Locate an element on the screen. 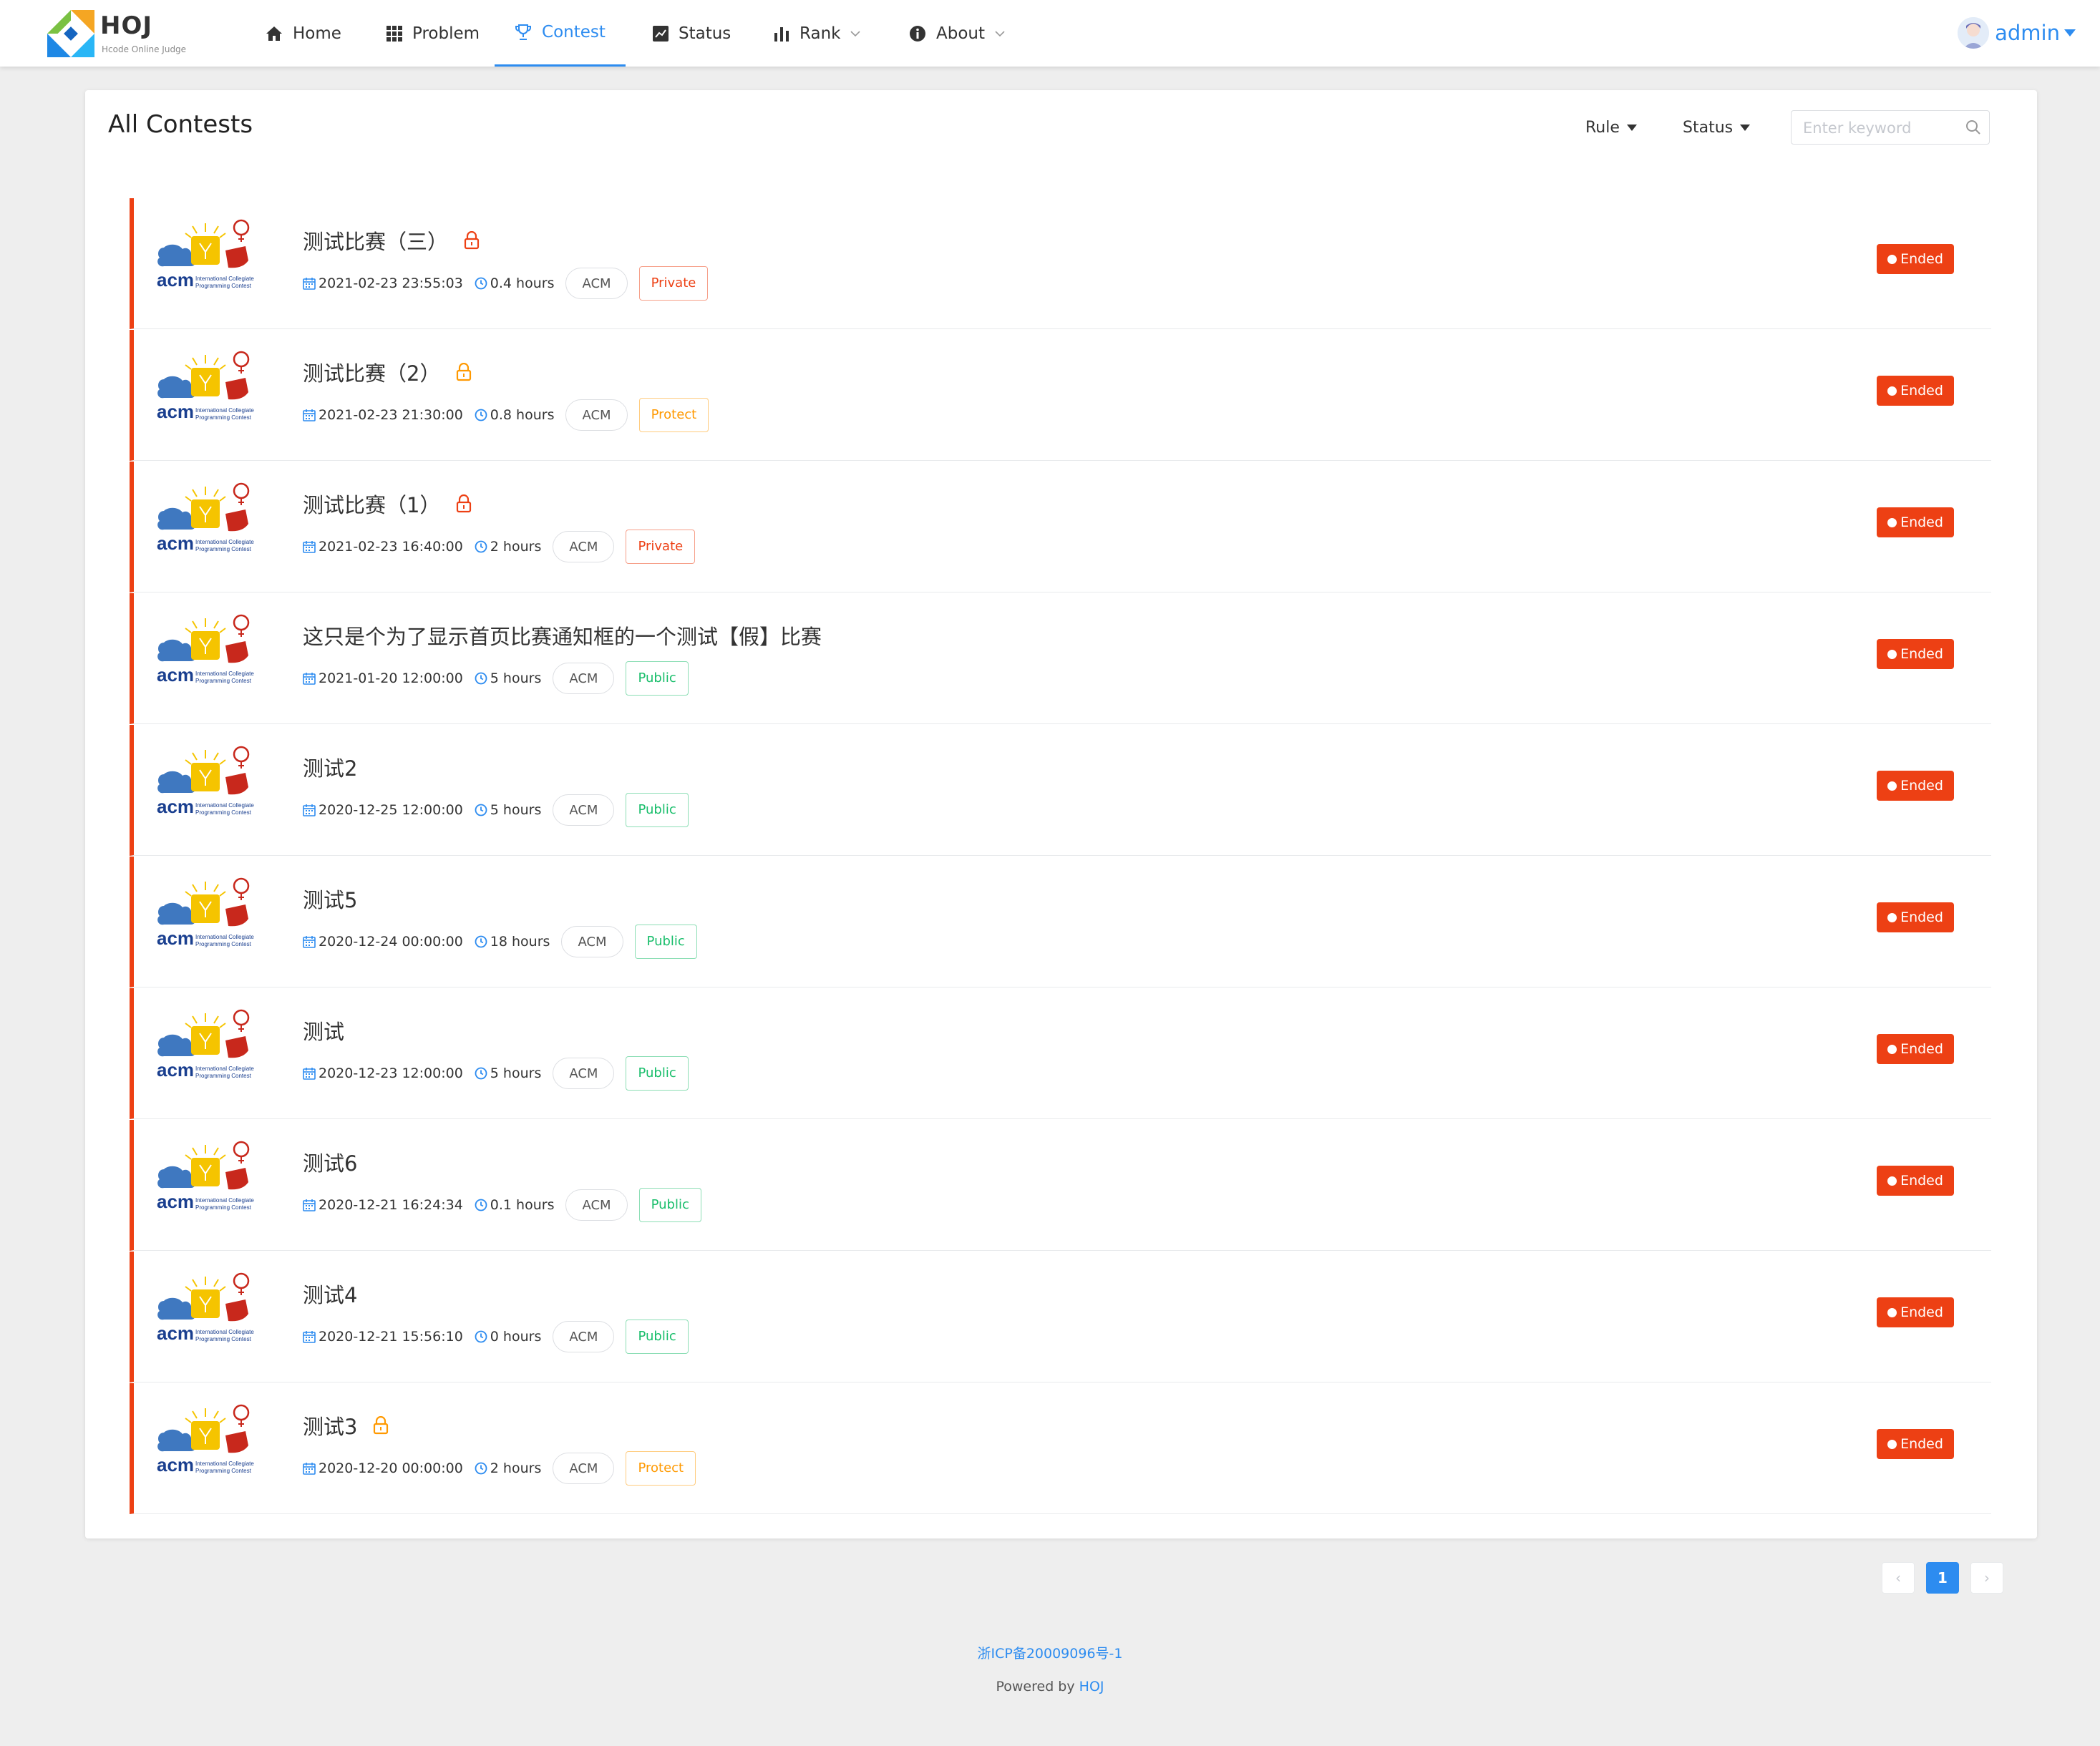  contest-title: 测试2 is located at coordinates (330, 767).